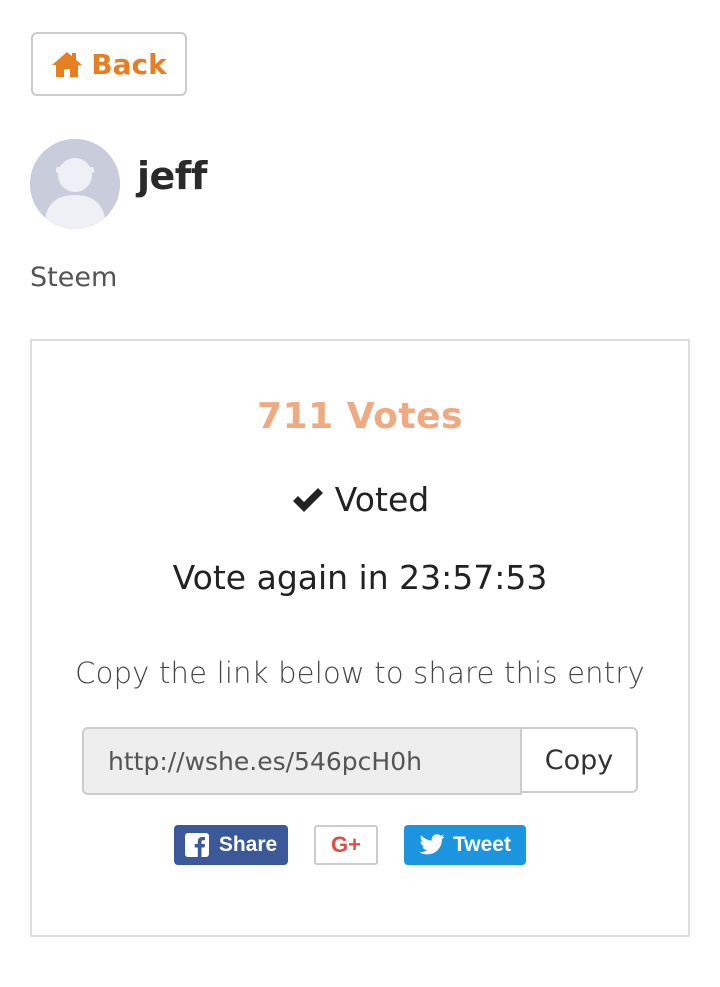 This screenshot has height=987, width=720. Describe the element at coordinates (75, 184) in the screenshot. I see `avatar` at that location.